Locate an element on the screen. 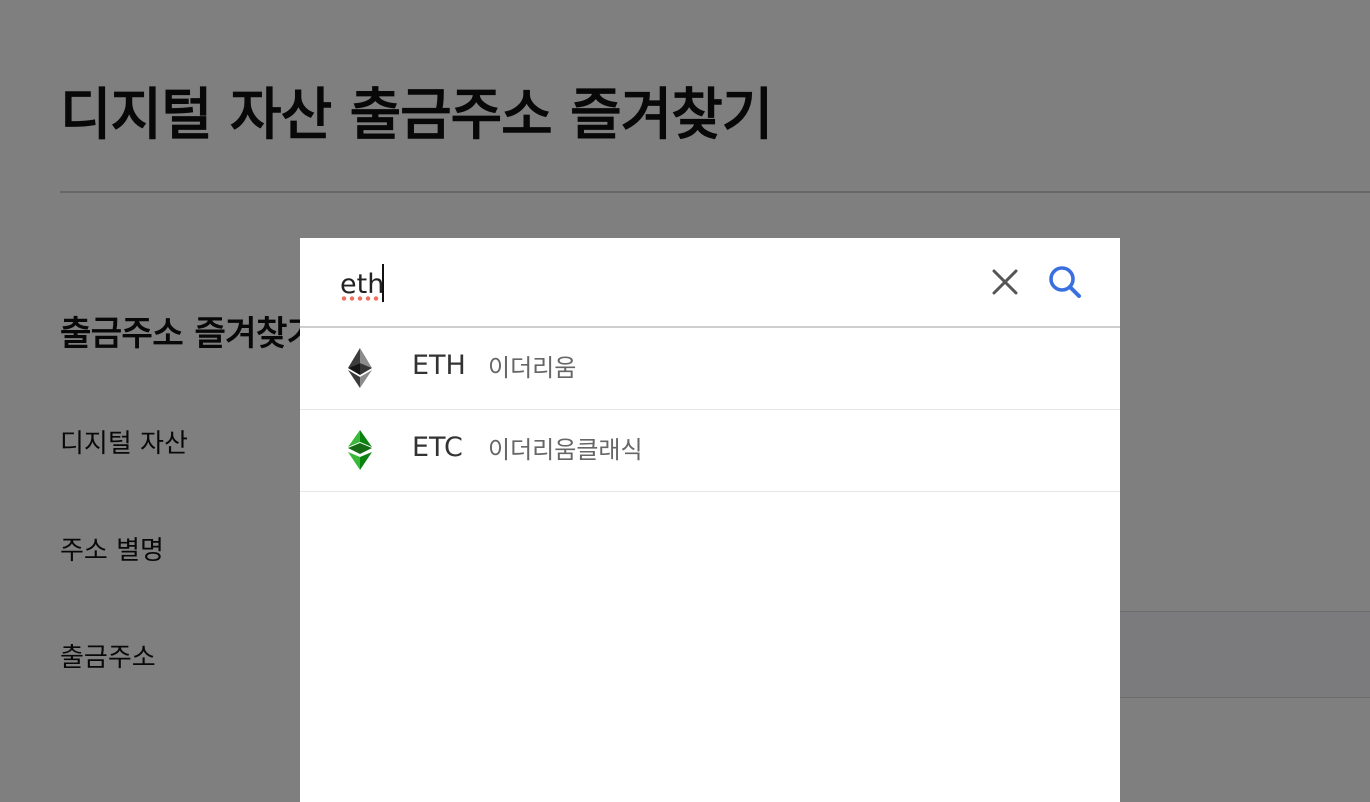  coin-name: 이더리움클래식 is located at coordinates (565, 450).